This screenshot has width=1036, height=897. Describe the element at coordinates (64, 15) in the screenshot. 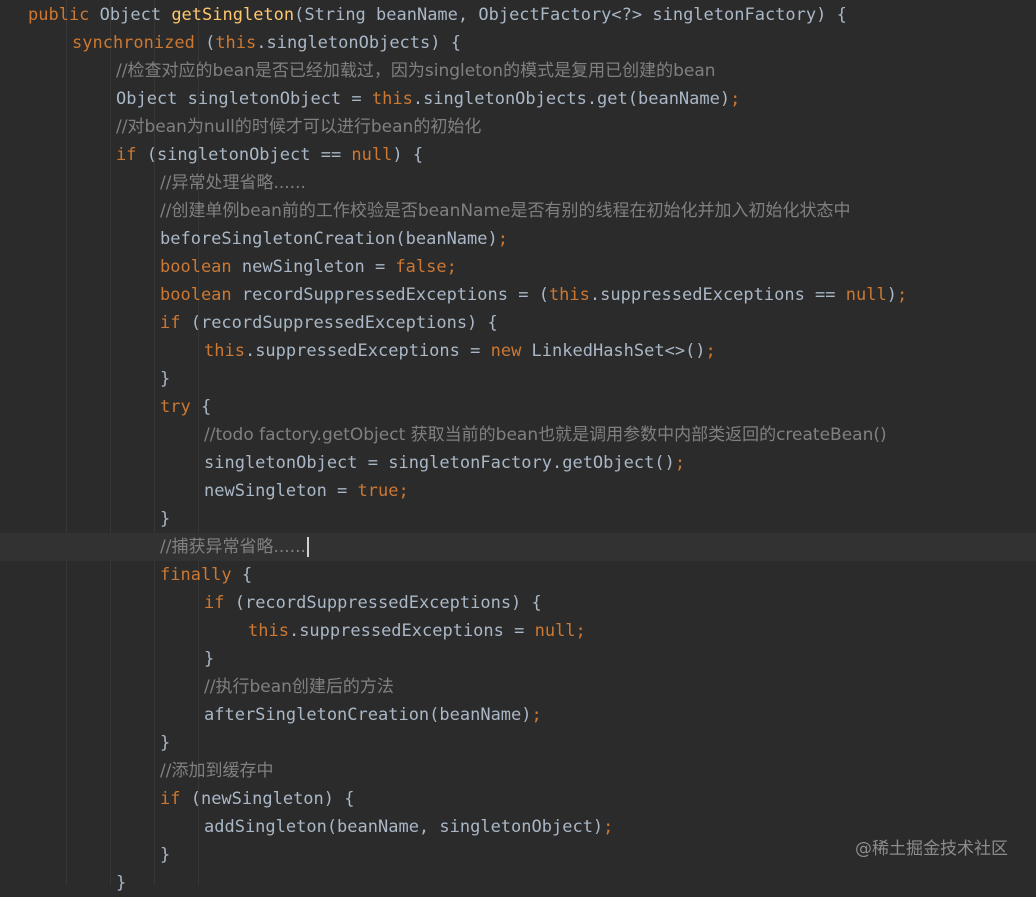

I see `code-keyword: public` at that location.